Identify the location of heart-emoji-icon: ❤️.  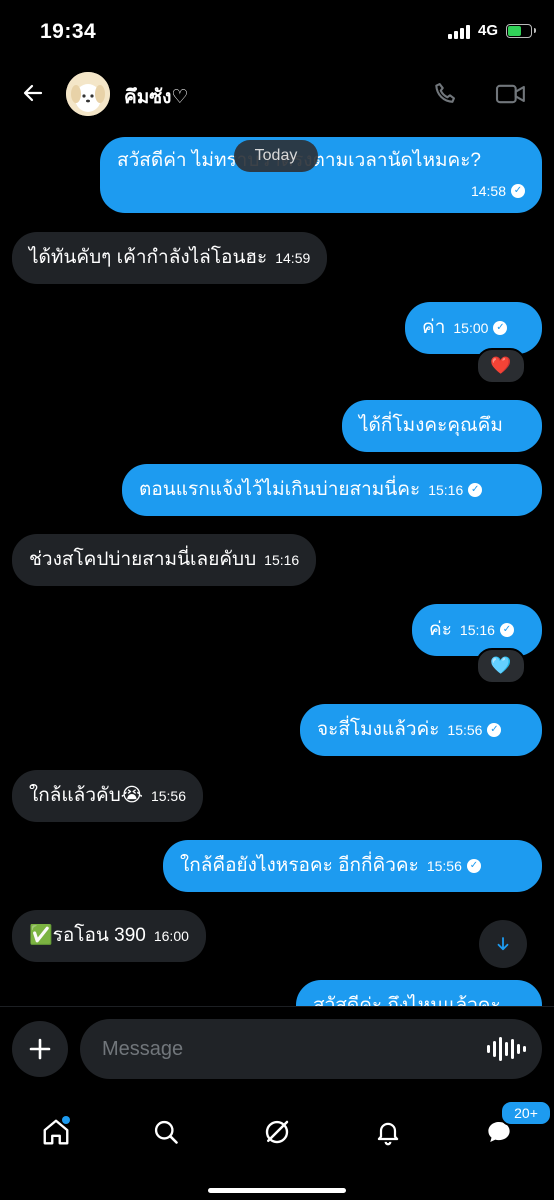
(501, 365).